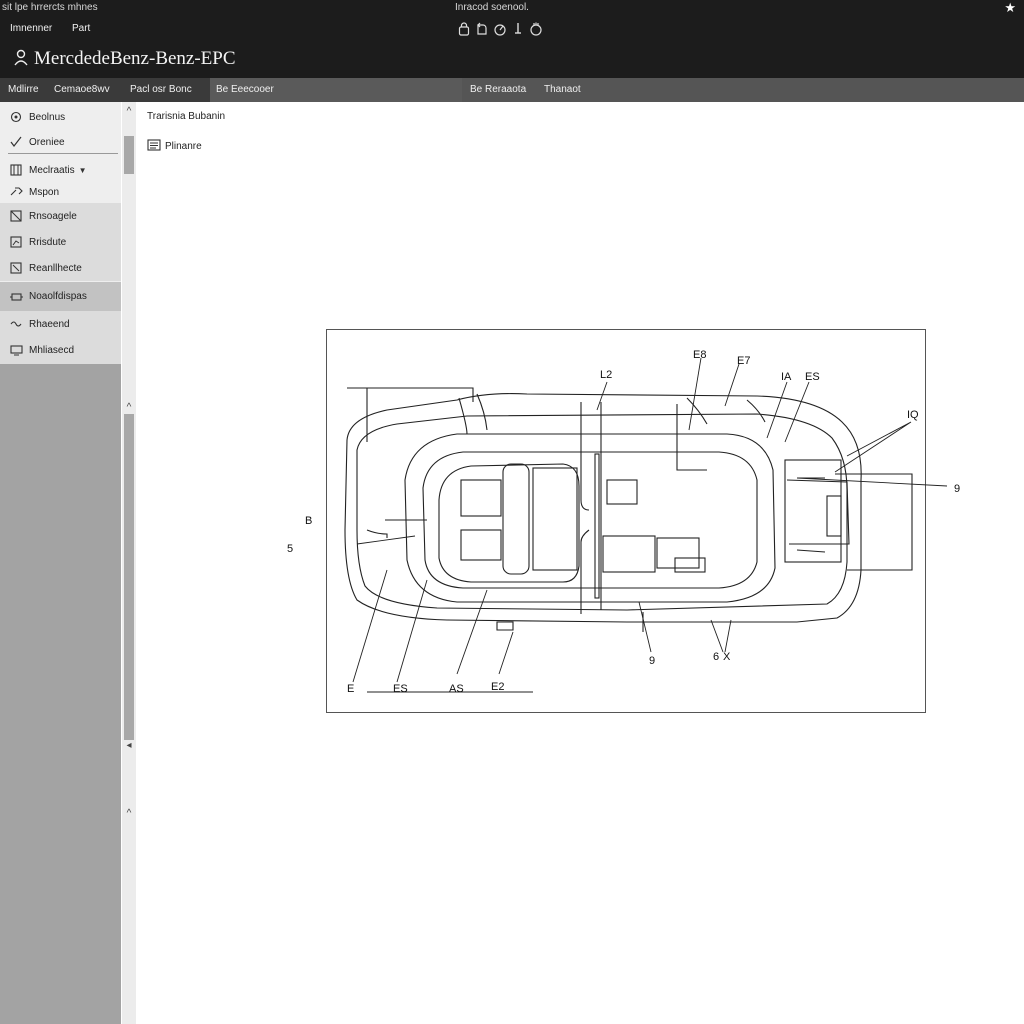 The image size is (1024, 1024). I want to click on tab-5: Thanaot, so click(562, 90).